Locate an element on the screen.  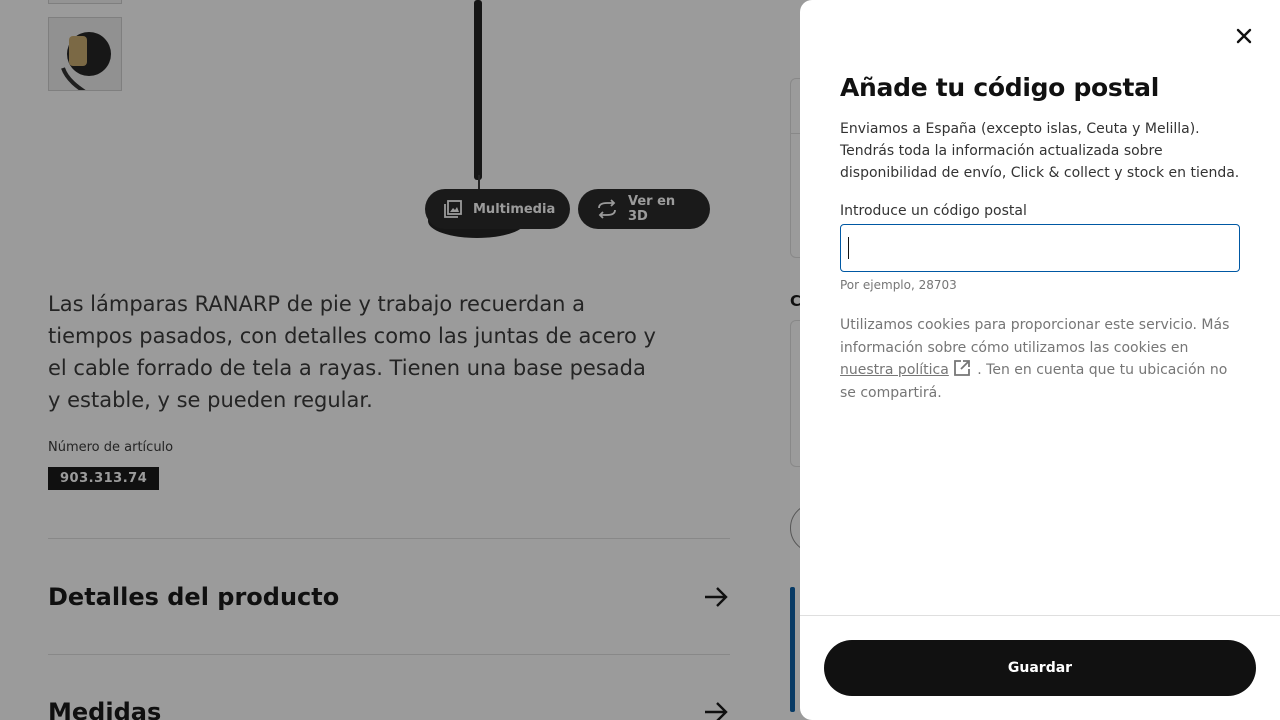
panel-title: Añade tu código postal is located at coordinates (999, 87).